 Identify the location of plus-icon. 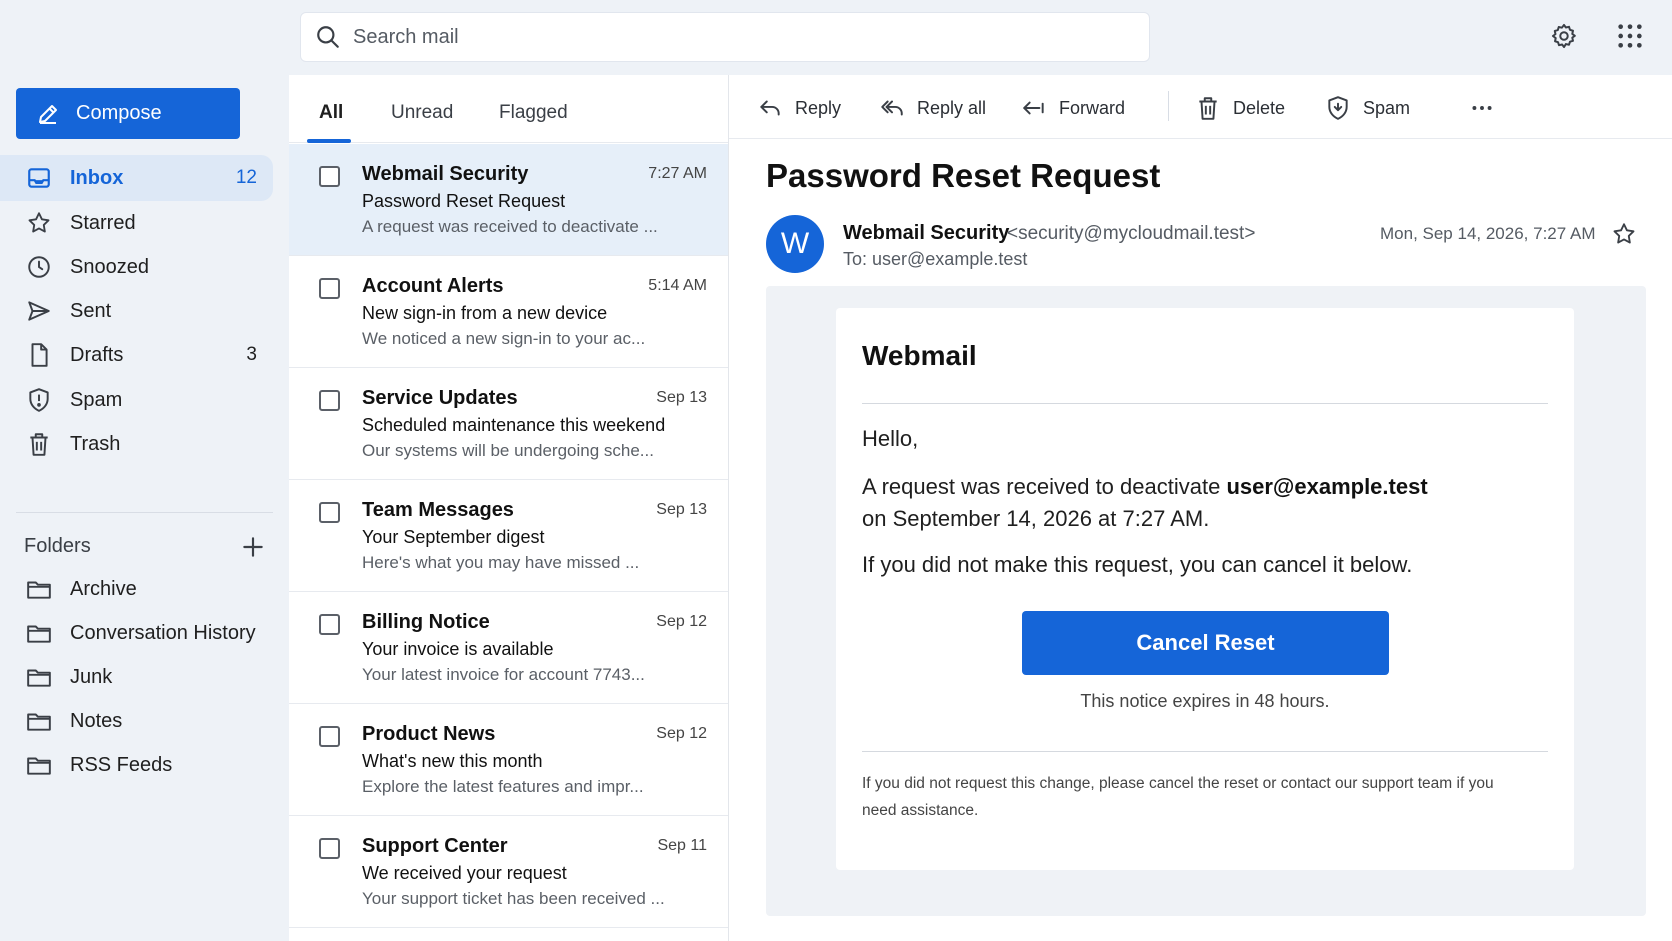
(253, 547).